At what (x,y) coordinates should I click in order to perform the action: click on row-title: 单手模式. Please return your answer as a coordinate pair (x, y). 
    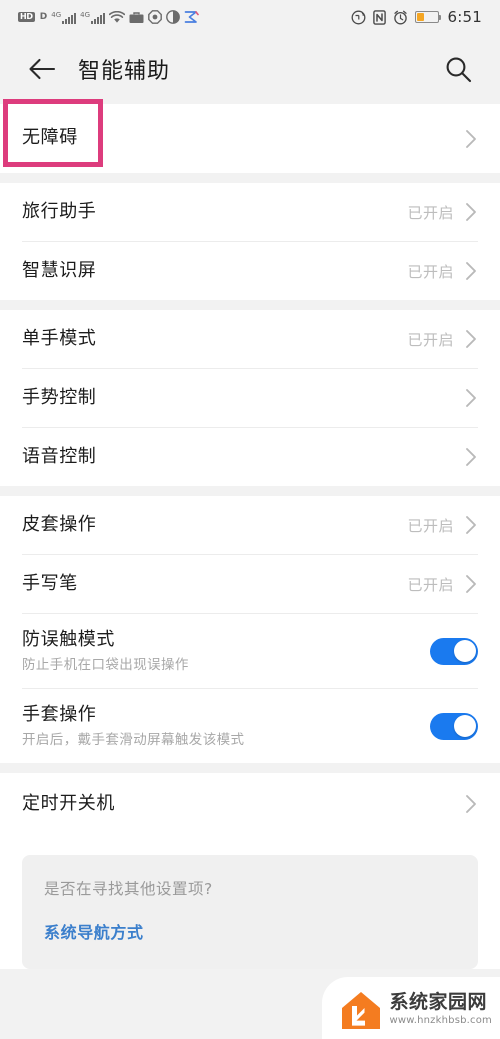
    Looking at the image, I should click on (59, 338).